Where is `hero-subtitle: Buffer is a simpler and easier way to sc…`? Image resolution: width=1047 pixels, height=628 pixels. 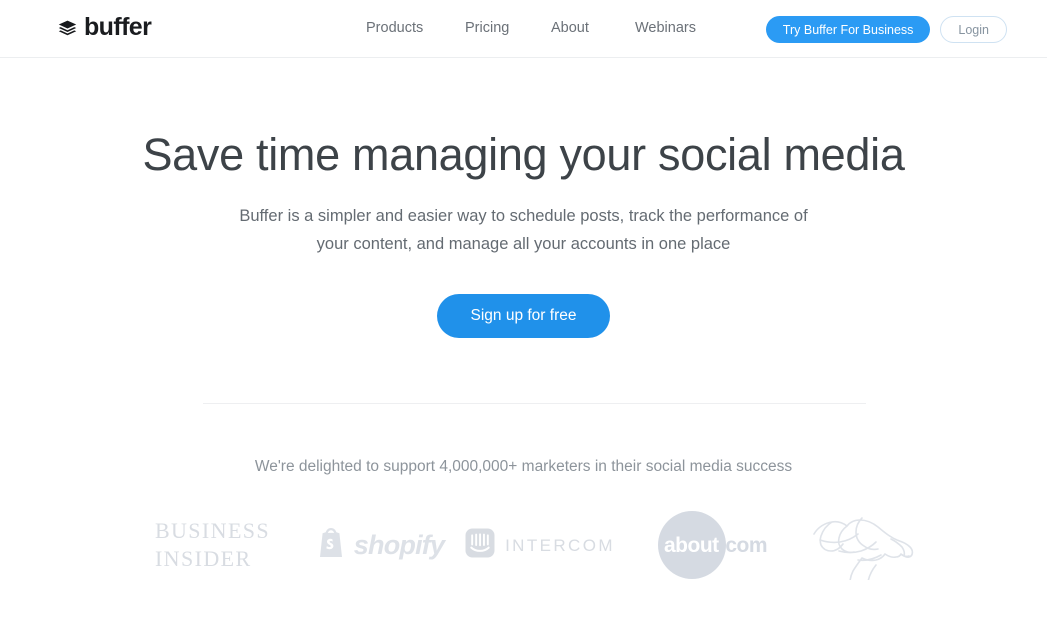
hero-subtitle: Buffer is a simpler and easier way to sc… is located at coordinates (523, 229).